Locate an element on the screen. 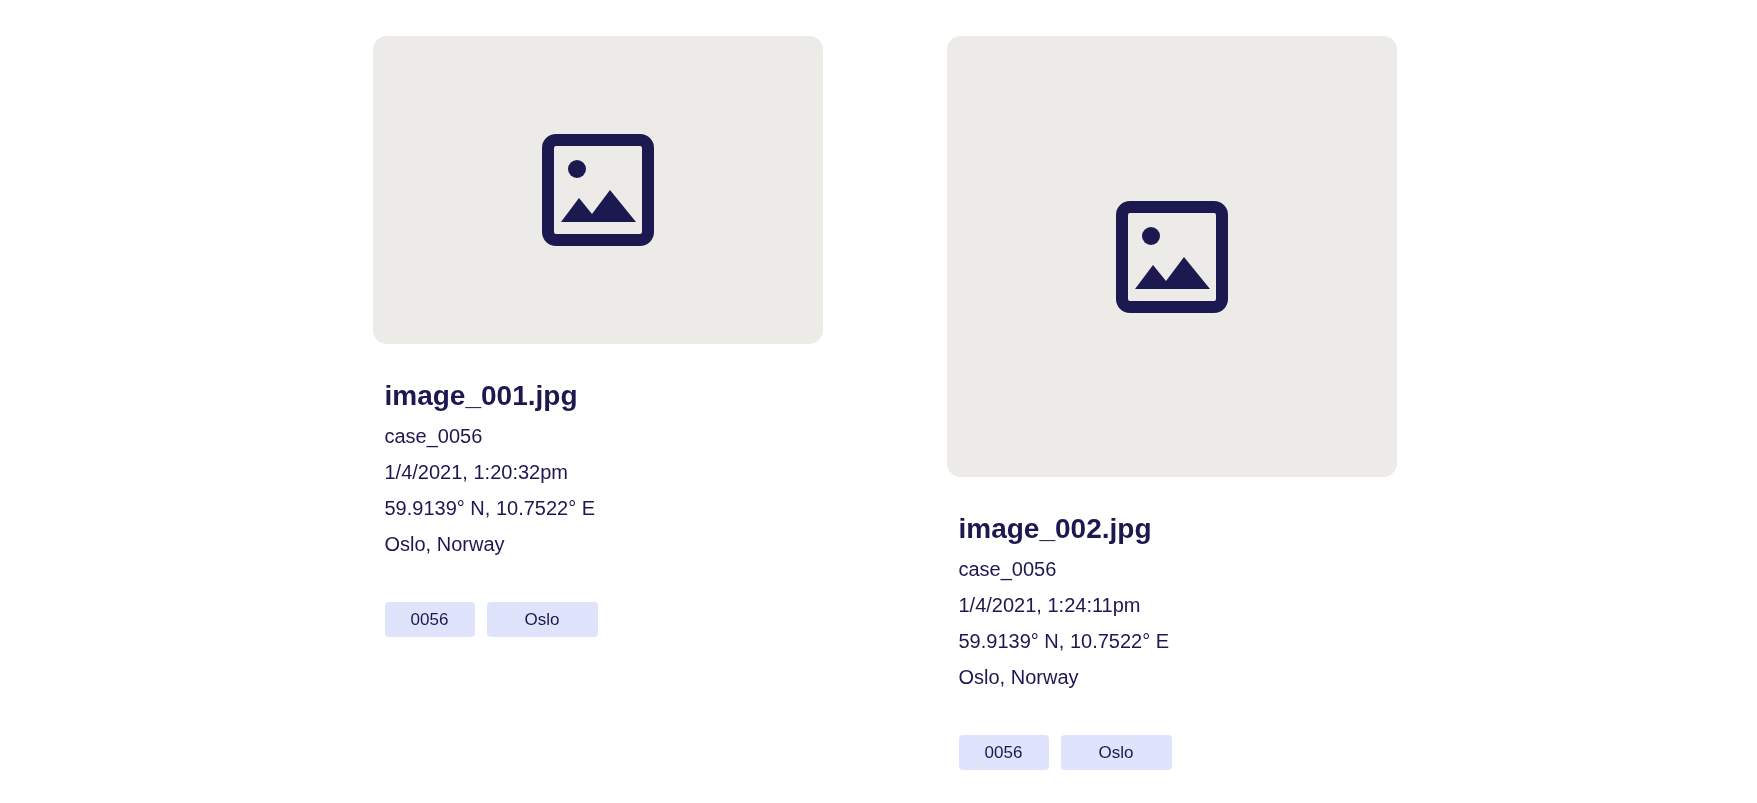 This screenshot has width=1757, height=803. timestamp: 1/4/2021, 1:24:11pm is located at coordinates (1050, 605).